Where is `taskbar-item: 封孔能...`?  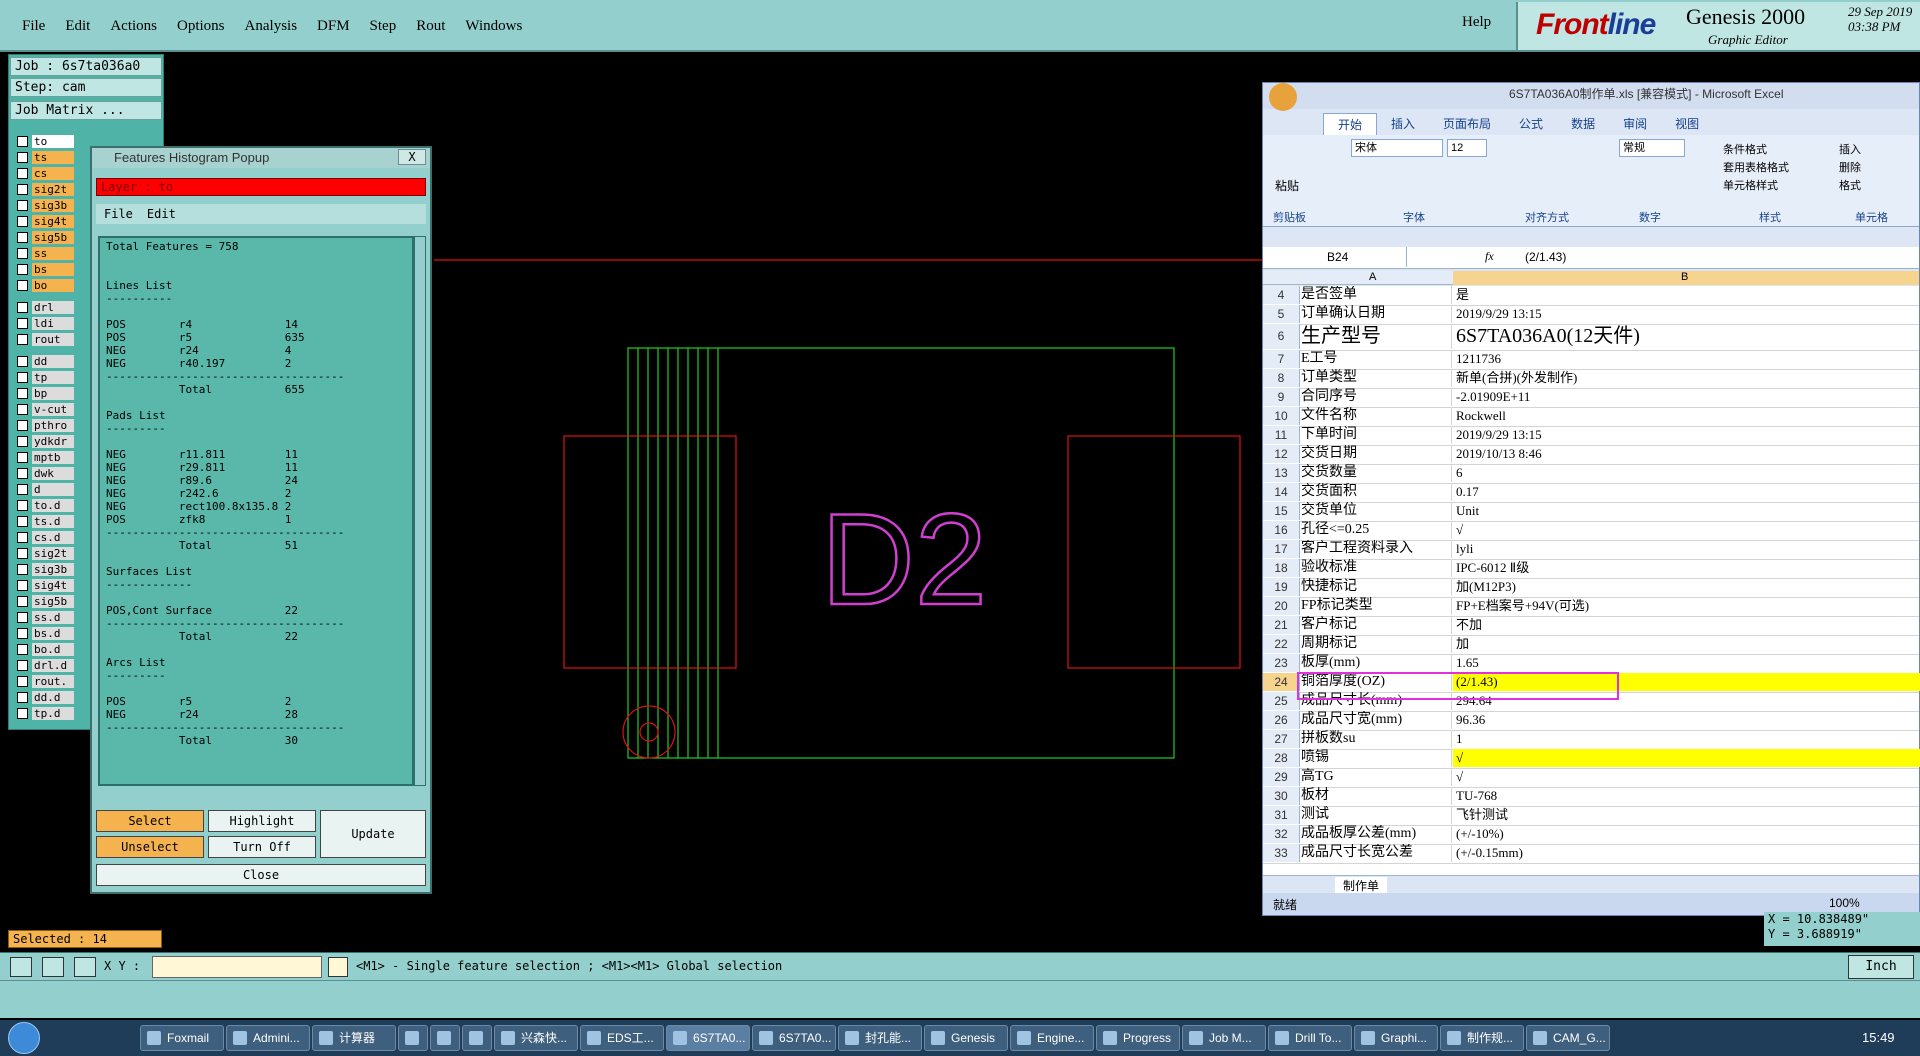
taskbar-item: 封孔能... is located at coordinates (880, 1038).